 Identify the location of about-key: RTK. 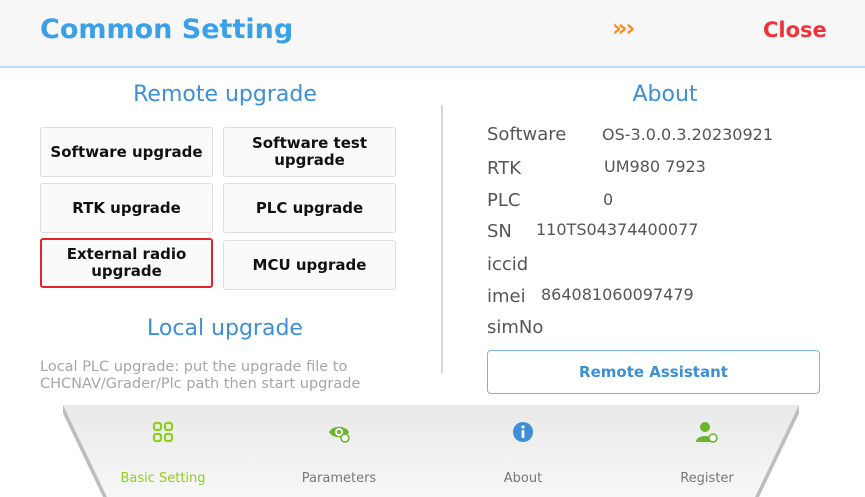
(504, 168).